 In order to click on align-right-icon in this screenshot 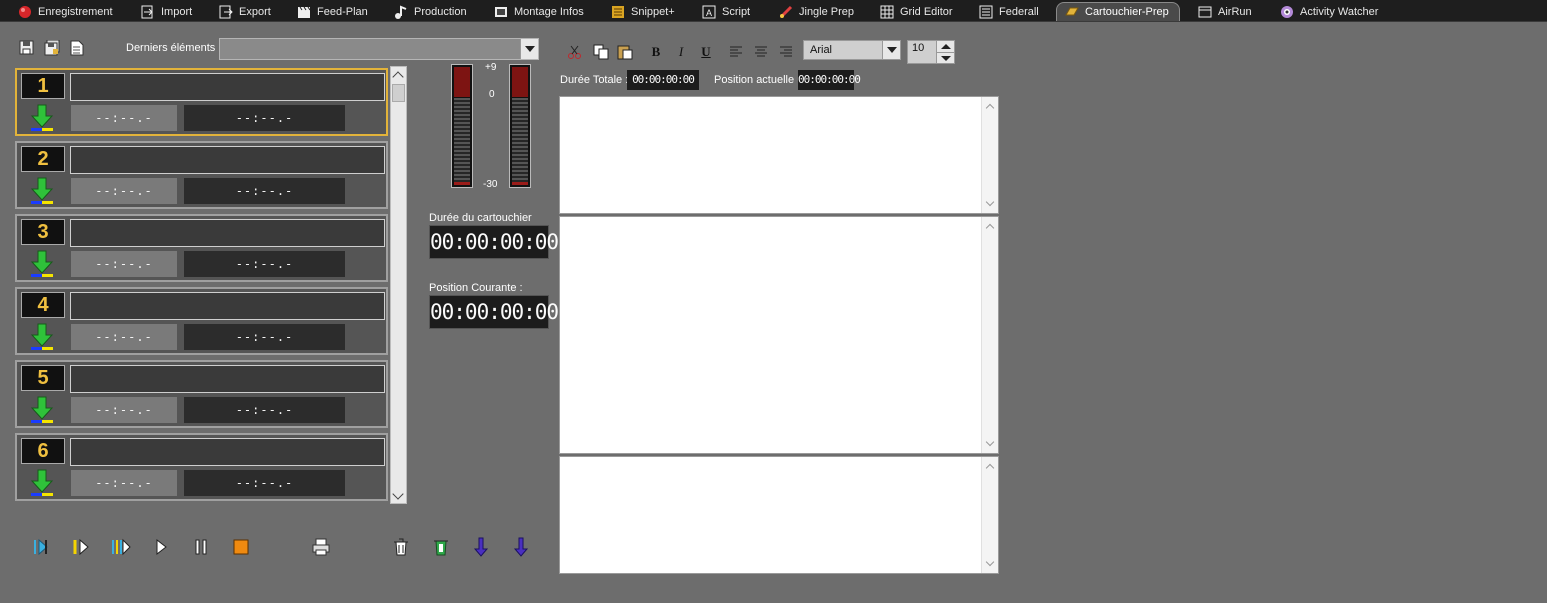, I will do `click(786, 52)`.